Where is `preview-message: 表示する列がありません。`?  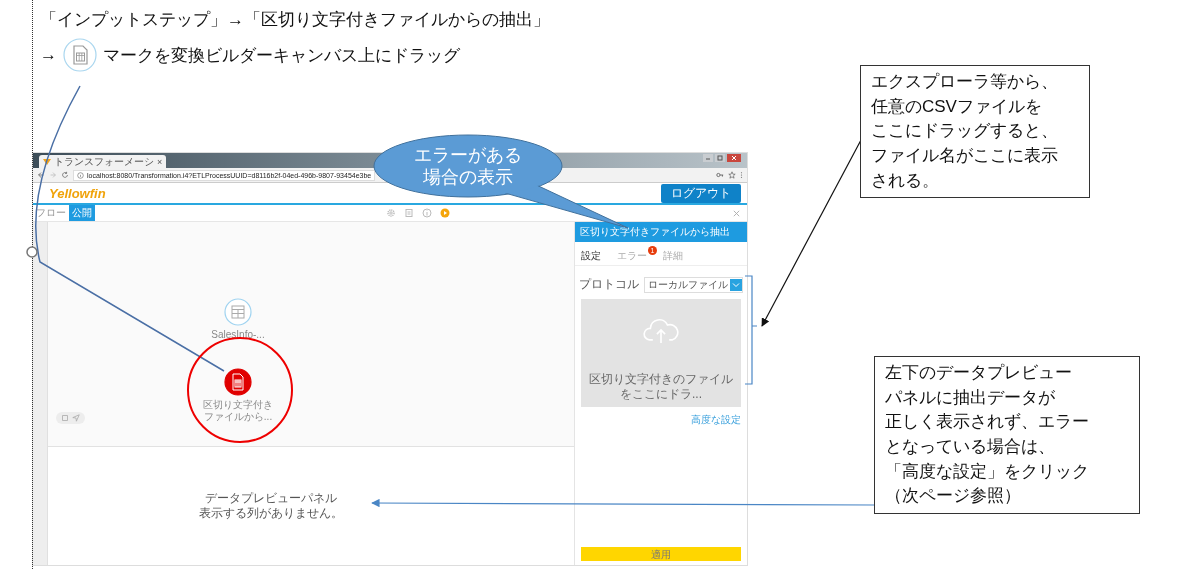
preview-message: 表示する列がありません。 is located at coordinates (271, 513).